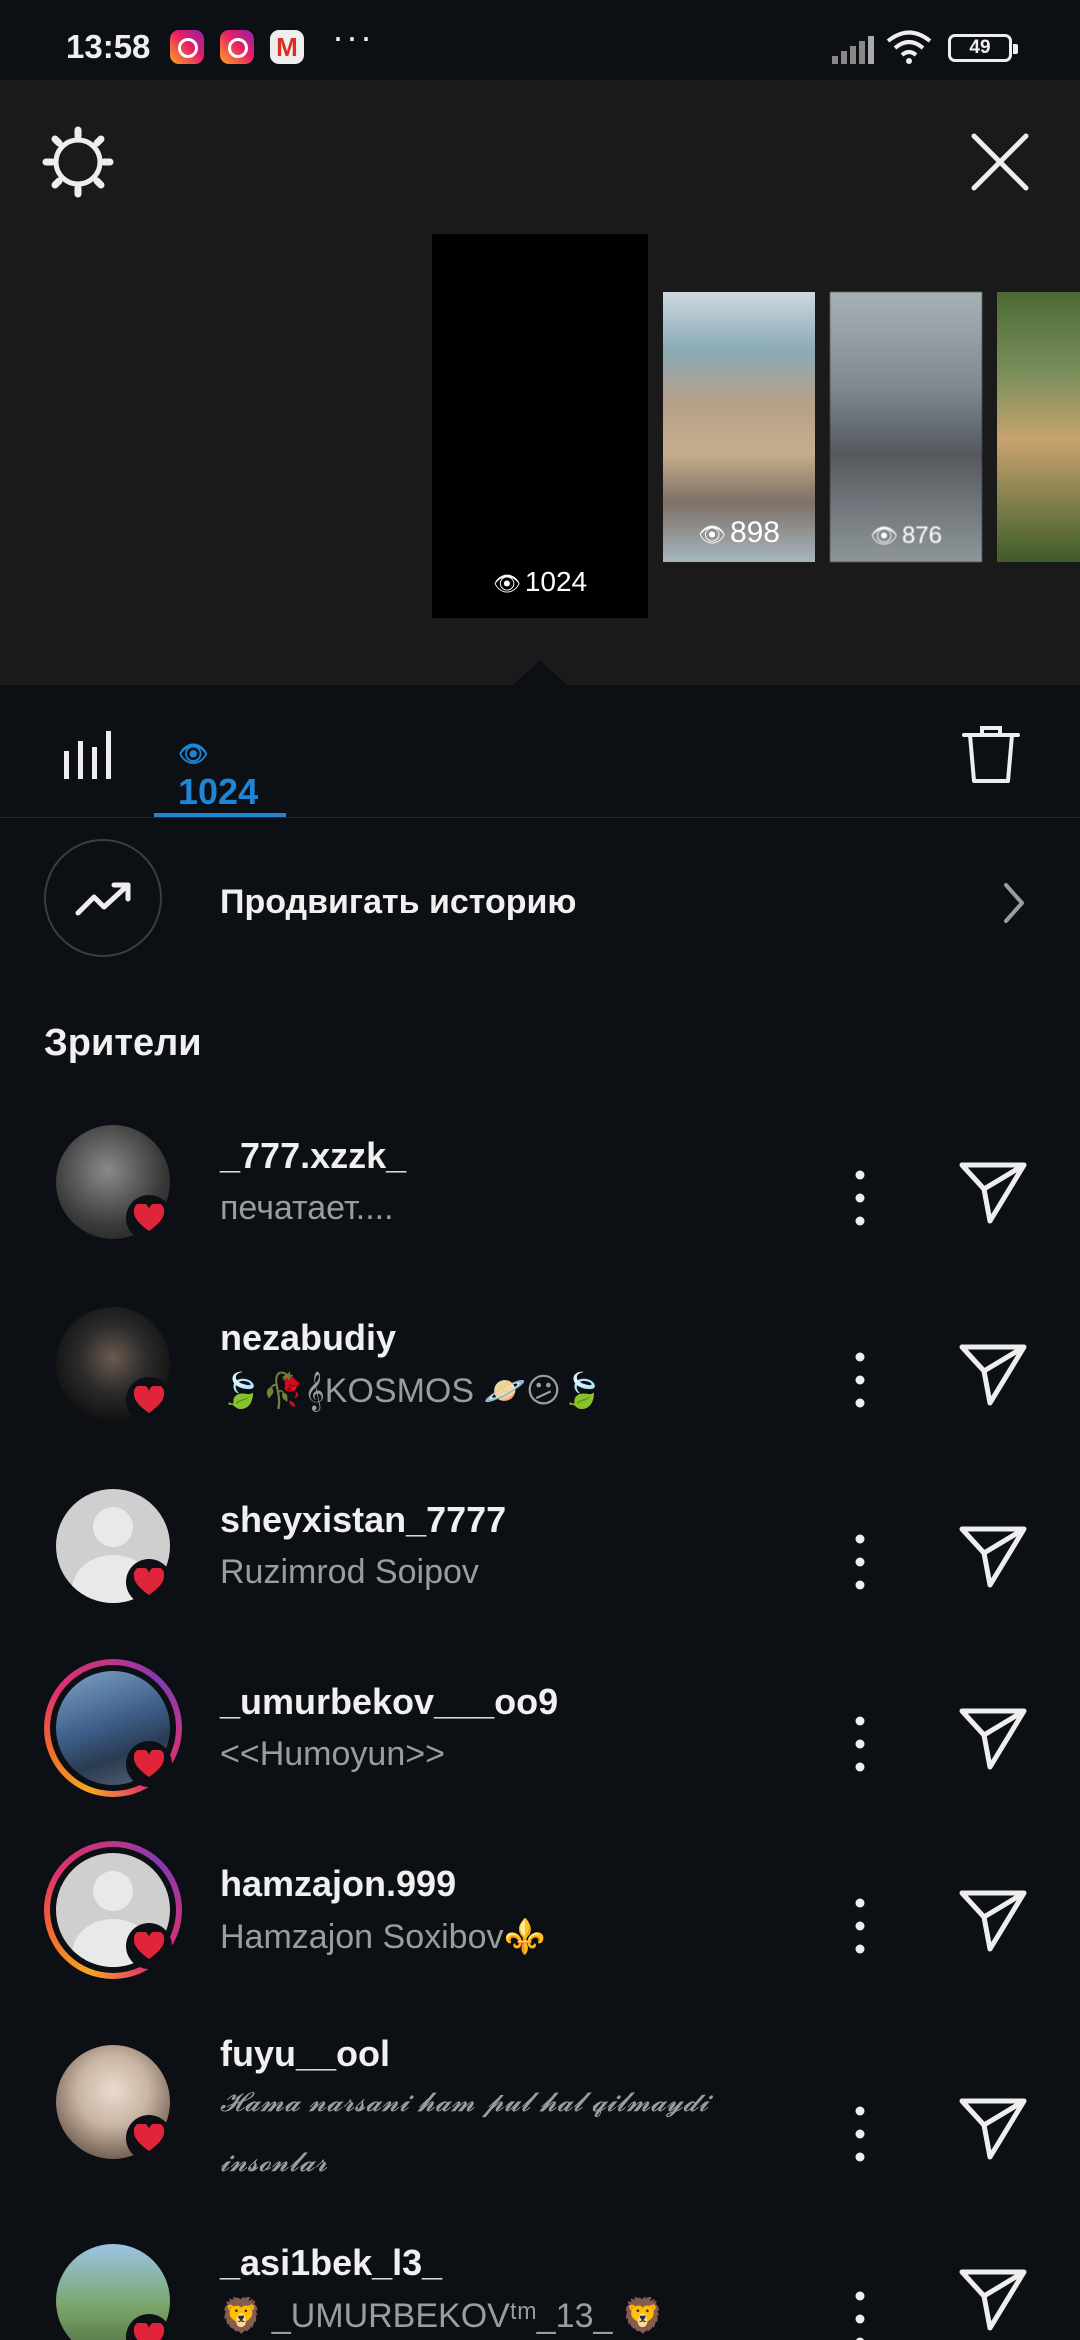 The width and height of the screenshot is (1080, 2340). I want to click on viewer-row: hamzajon.999 Hamzajon Soxibov⚜️, so click(540, 1932).